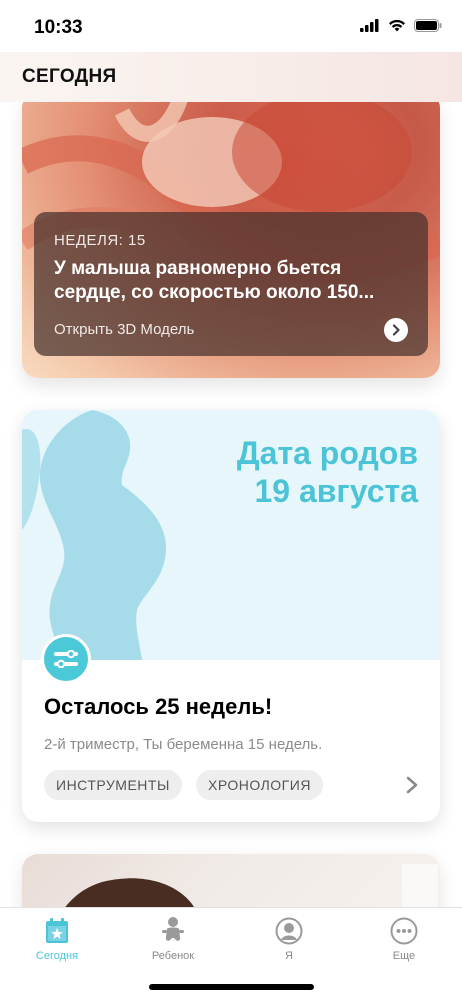 The width and height of the screenshot is (462, 1000). I want to click on tools-toggle-icon, so click(66, 659).